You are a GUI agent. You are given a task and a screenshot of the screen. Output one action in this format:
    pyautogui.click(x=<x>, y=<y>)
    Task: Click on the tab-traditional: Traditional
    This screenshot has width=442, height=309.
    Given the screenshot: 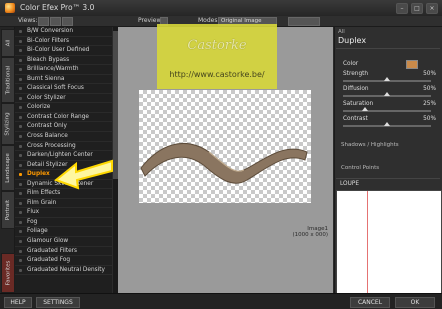 What is the action you would take?
    pyautogui.click(x=8, y=80)
    